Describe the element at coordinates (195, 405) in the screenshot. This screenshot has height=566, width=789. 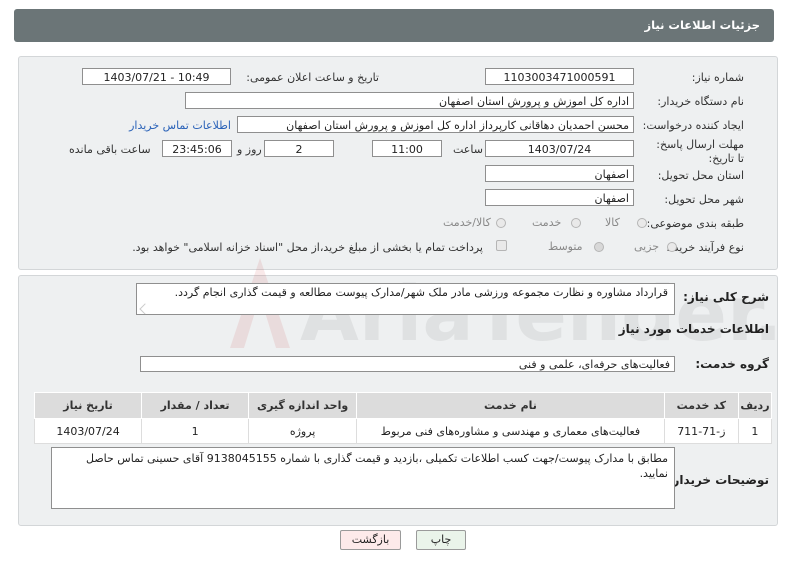
I see `header-quantity: تعداد / مقدار` at that location.